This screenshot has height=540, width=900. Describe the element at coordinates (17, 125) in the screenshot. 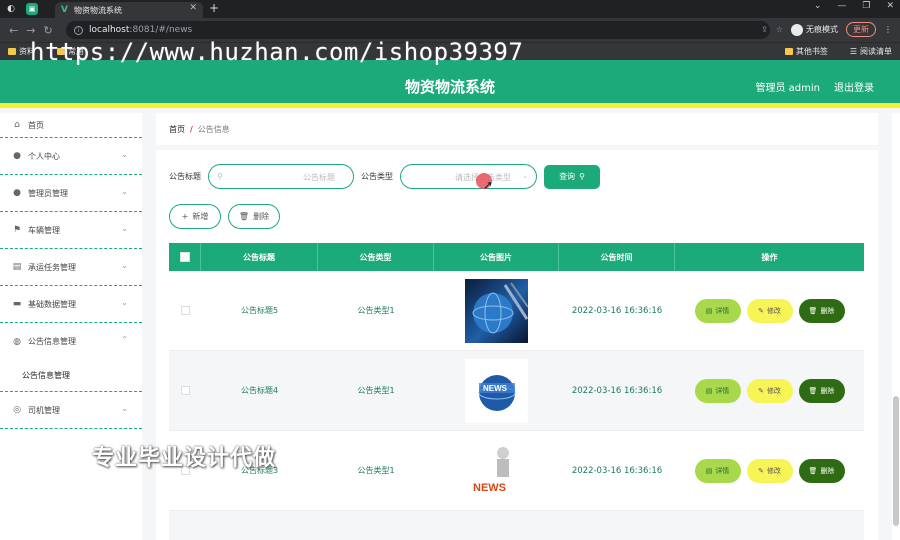

I see `home-icon: ⌂` at that location.